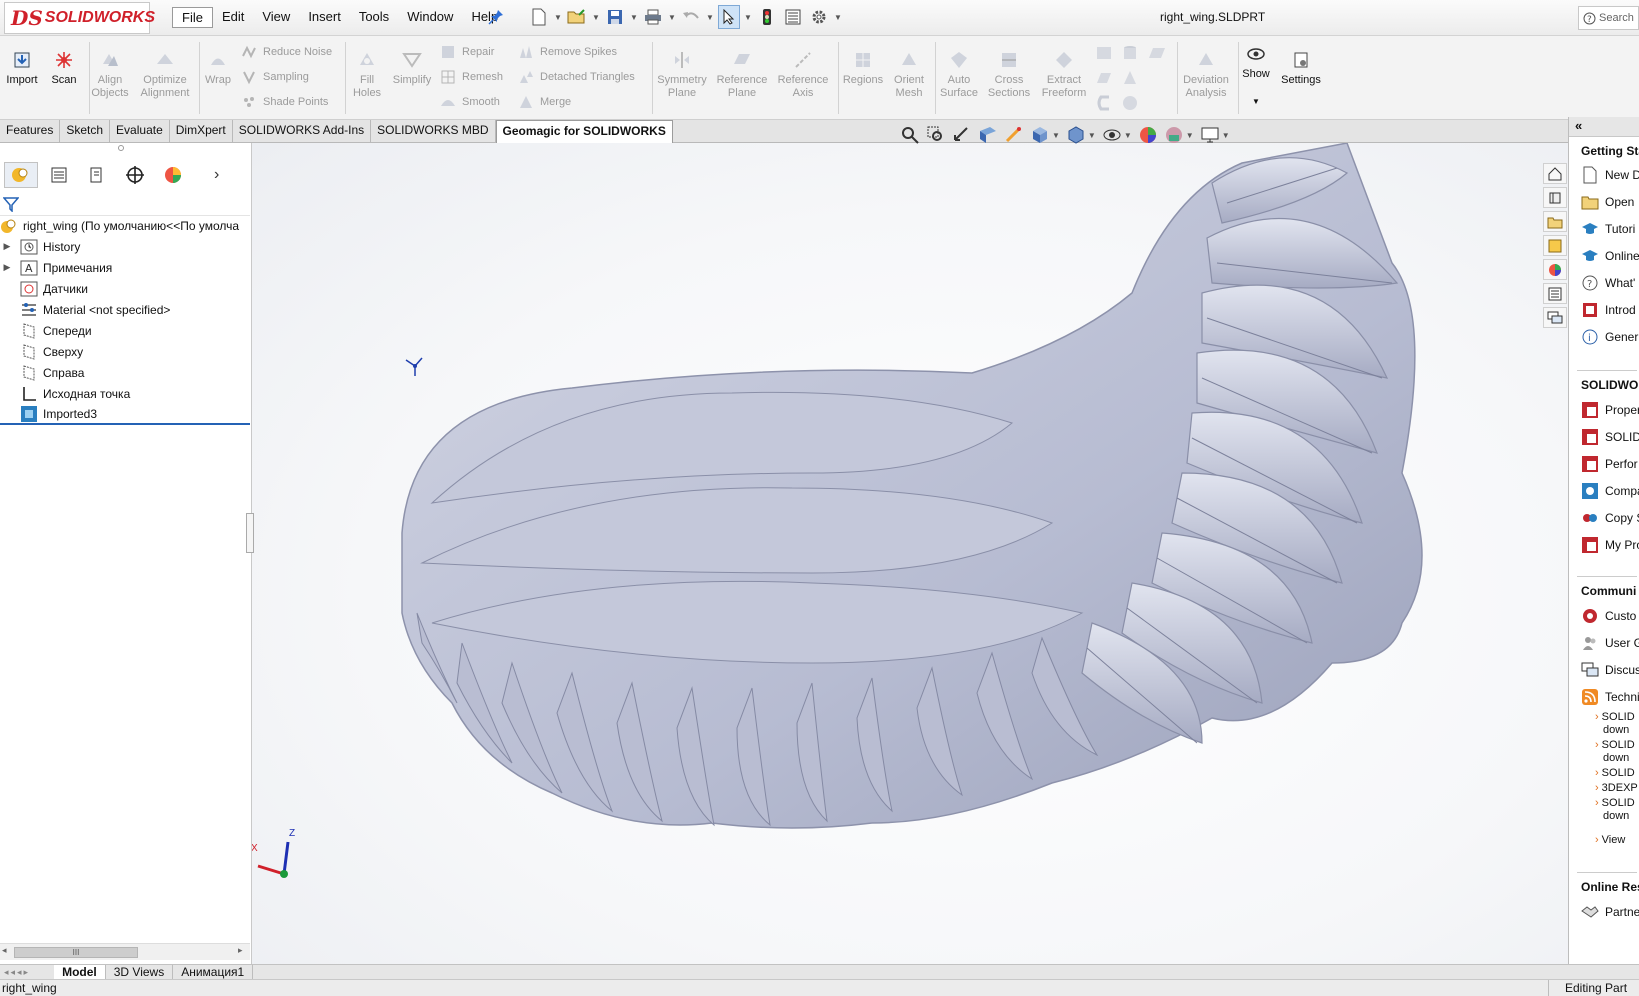 This screenshot has height=996, width=1639. Describe the element at coordinates (1610, 437) in the screenshot. I see `task-link: SOLID` at that location.